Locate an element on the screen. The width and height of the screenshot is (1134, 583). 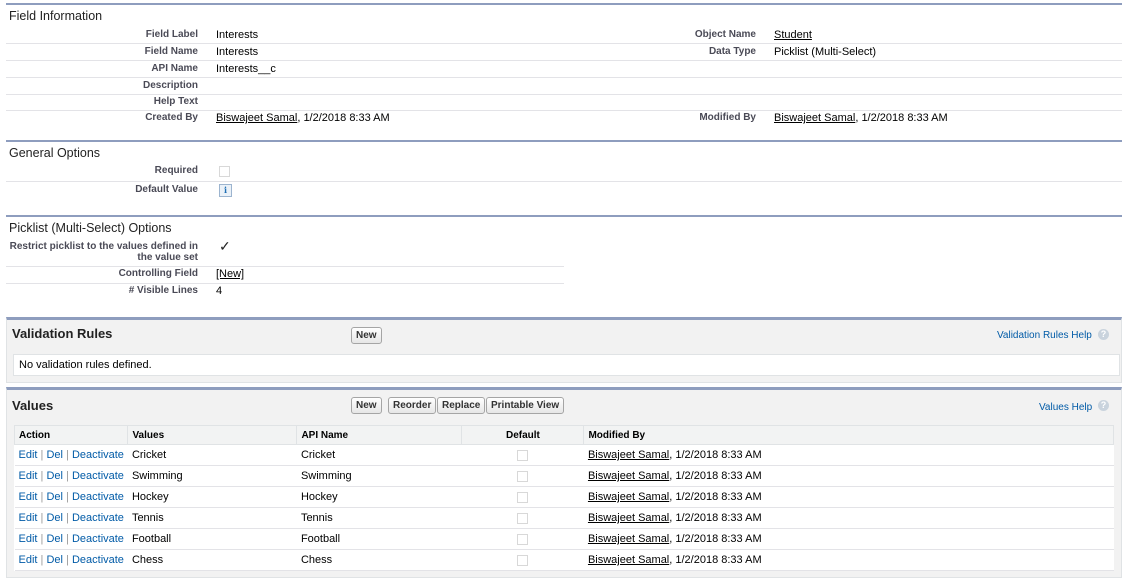
col-values: Values is located at coordinates (212, 435).